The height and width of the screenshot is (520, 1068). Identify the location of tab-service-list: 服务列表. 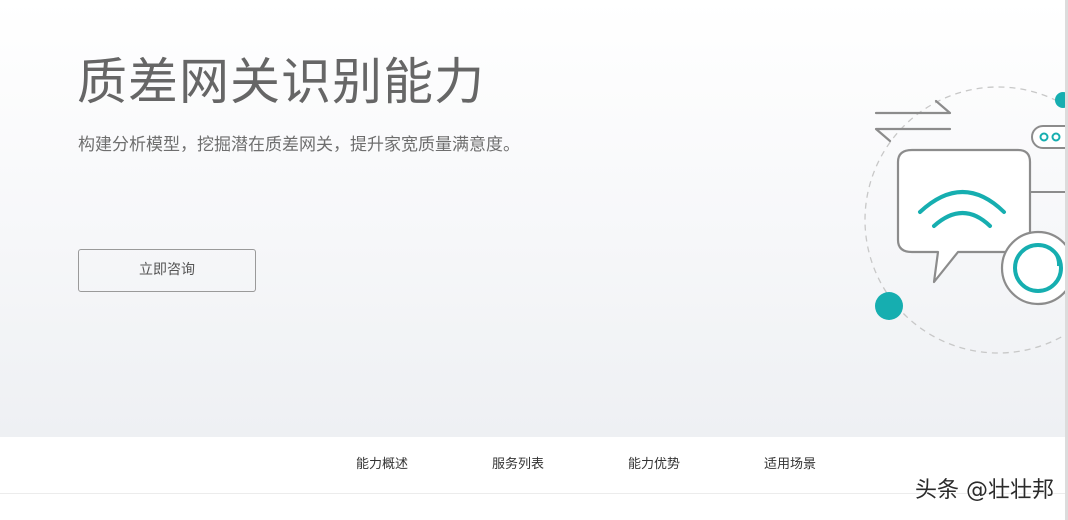
(518, 465).